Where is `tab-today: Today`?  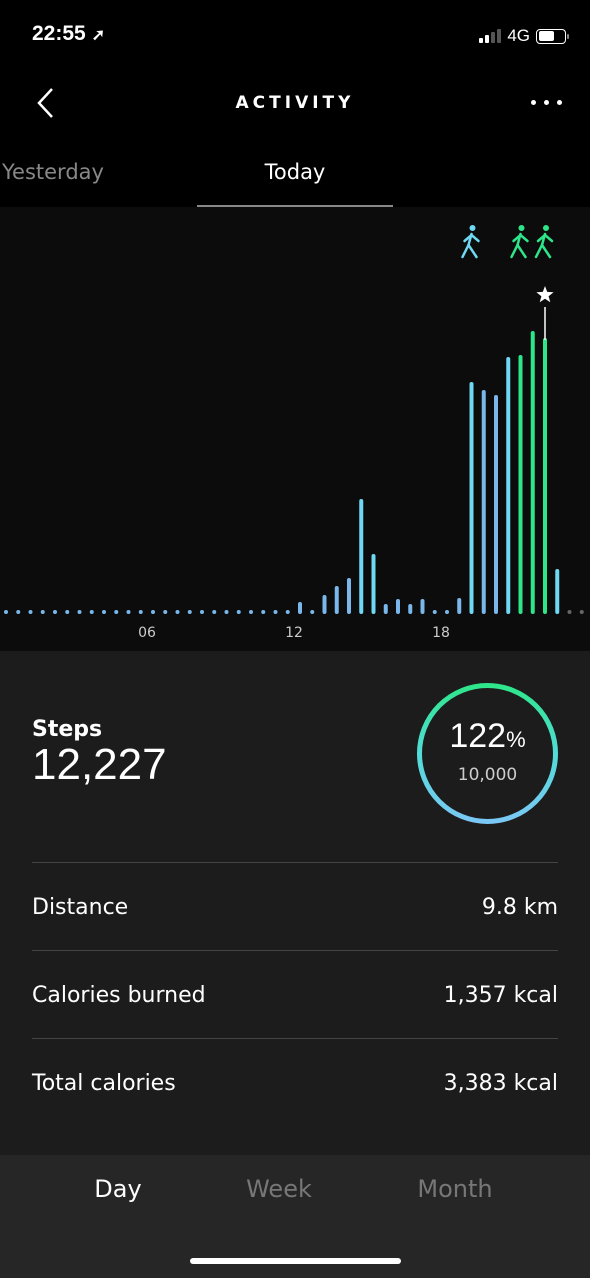 tab-today: Today is located at coordinates (295, 172).